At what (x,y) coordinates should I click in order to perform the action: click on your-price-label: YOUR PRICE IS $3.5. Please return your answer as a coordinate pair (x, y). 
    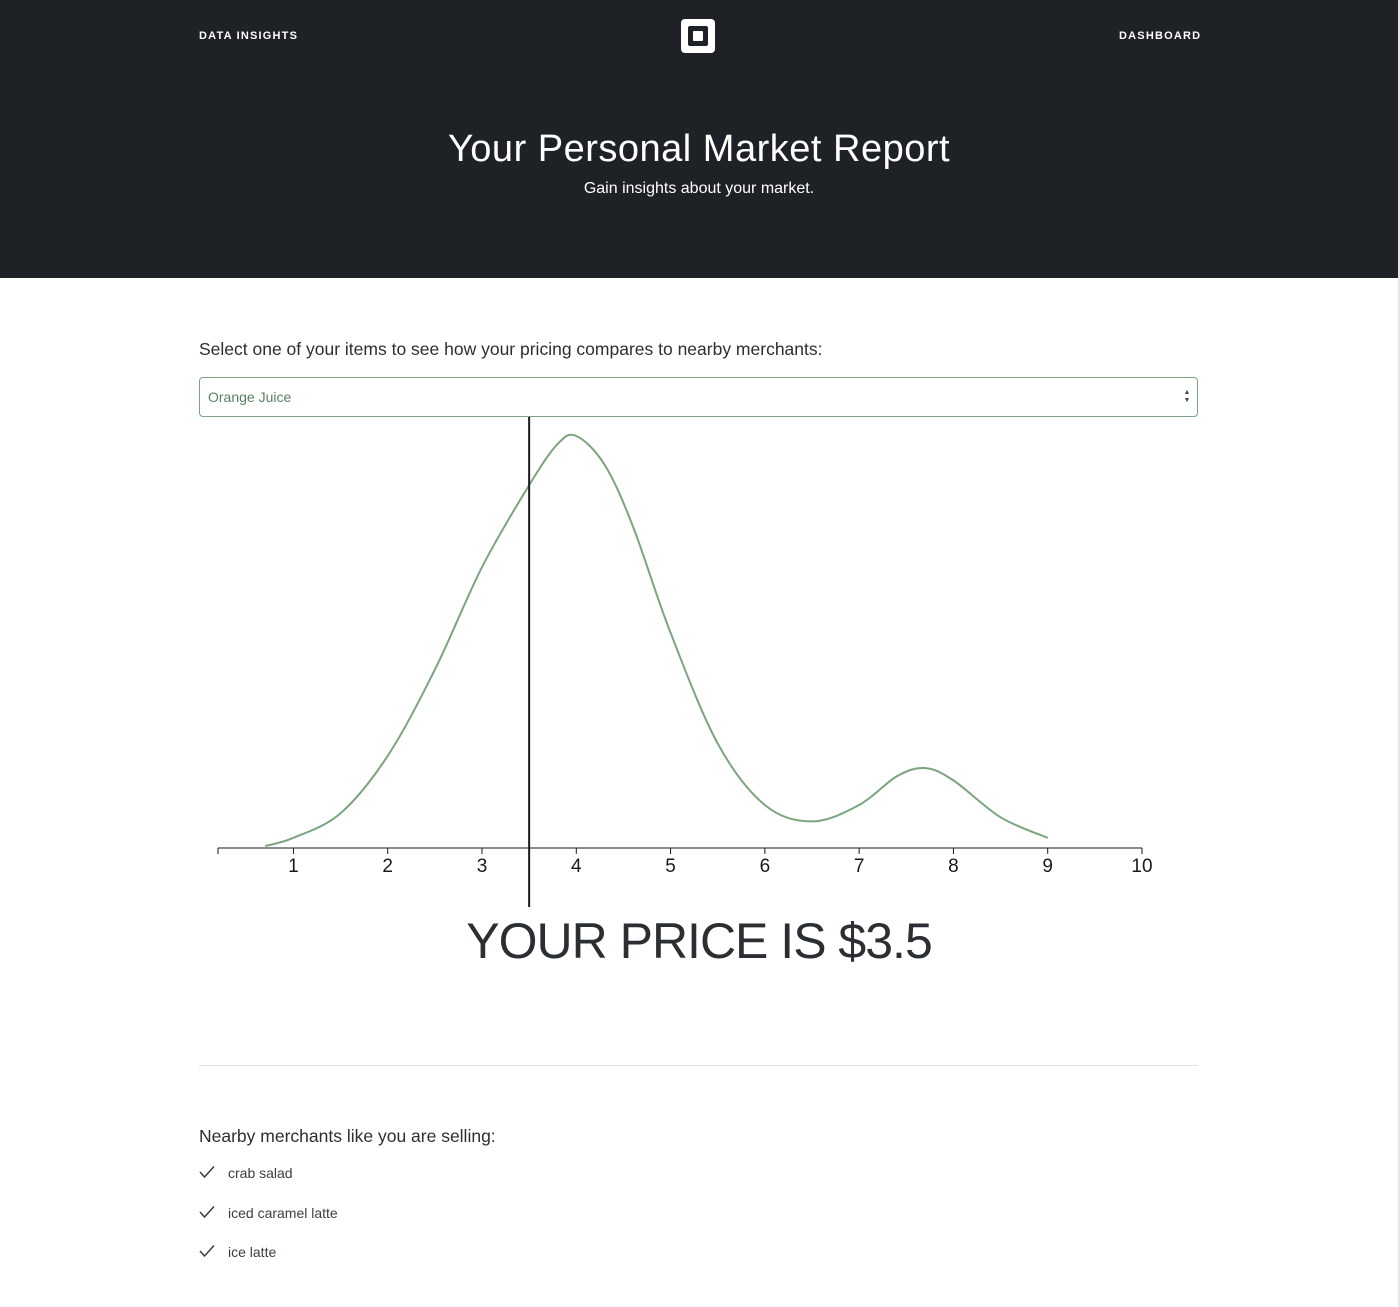
    Looking at the image, I should click on (699, 941).